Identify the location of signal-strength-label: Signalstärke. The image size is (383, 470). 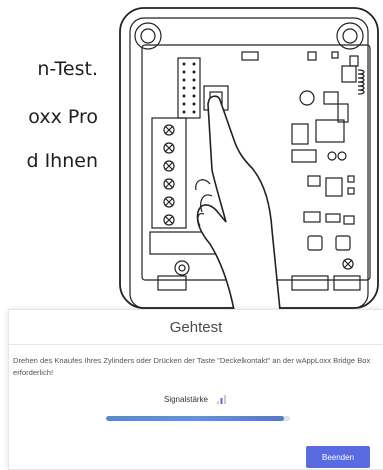
(186, 399).